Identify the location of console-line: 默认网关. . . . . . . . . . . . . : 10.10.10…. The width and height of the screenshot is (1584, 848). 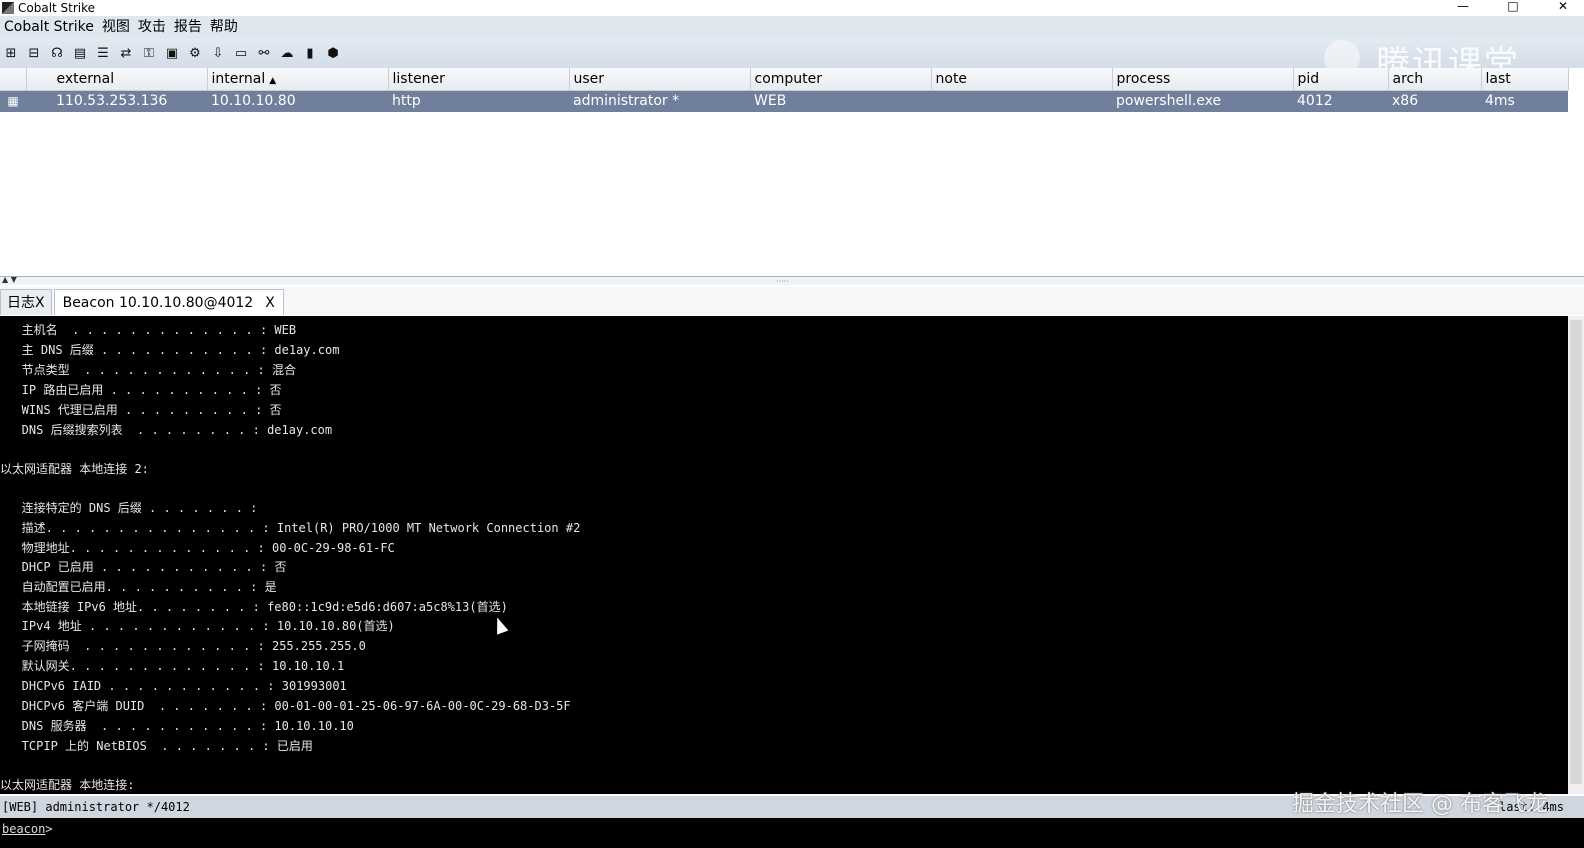
(172, 666).